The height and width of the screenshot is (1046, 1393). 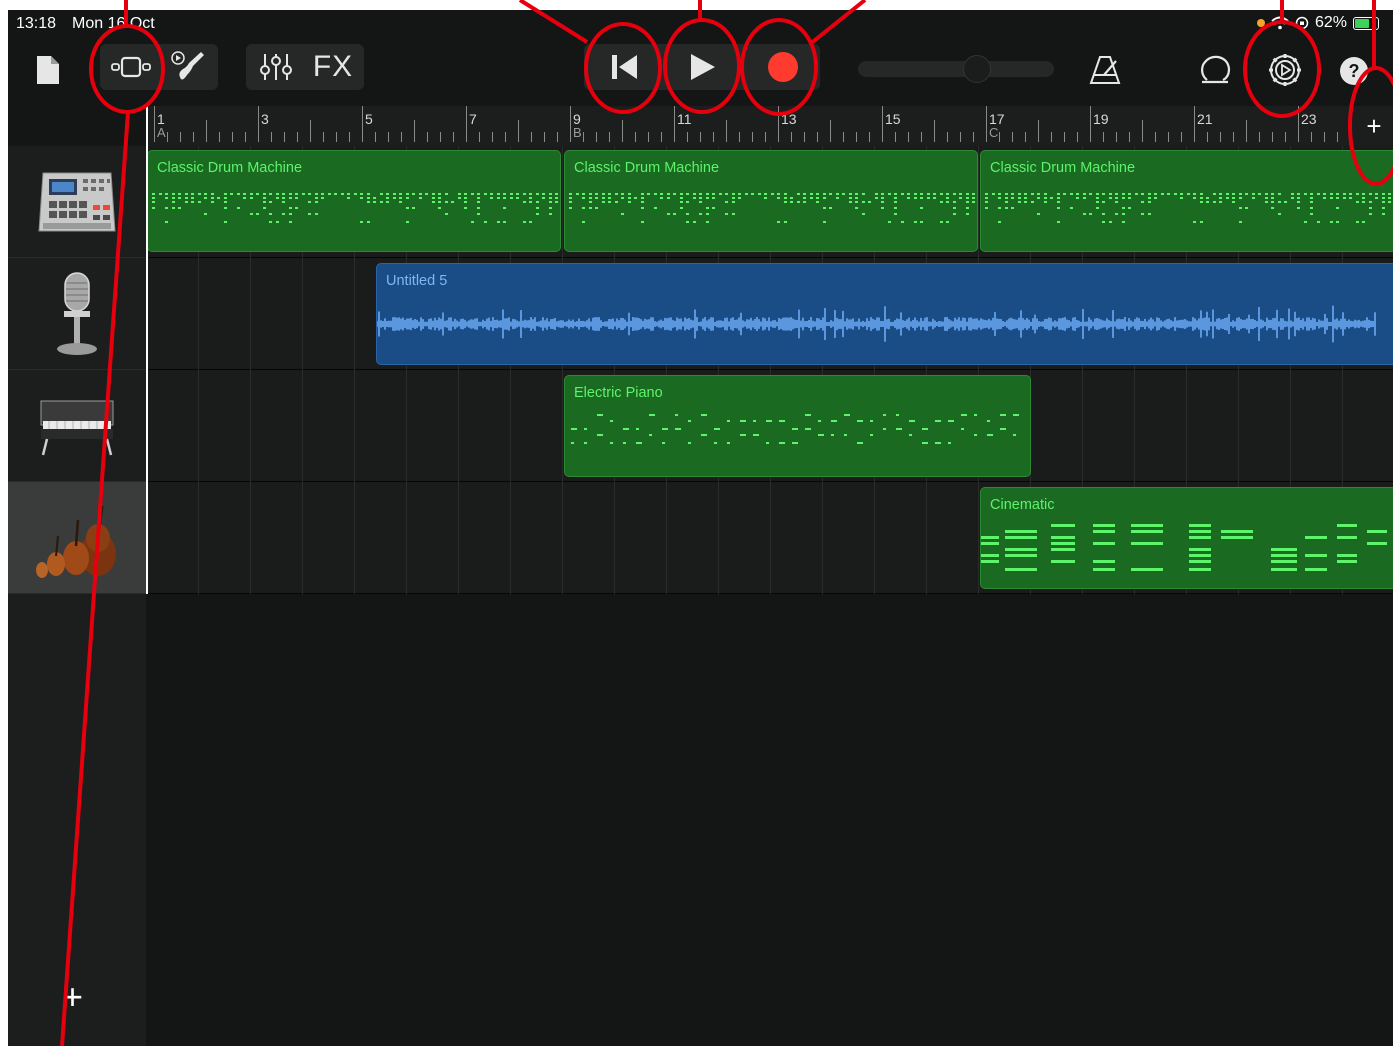 I want to click on volume-knob, so click(x=977, y=69).